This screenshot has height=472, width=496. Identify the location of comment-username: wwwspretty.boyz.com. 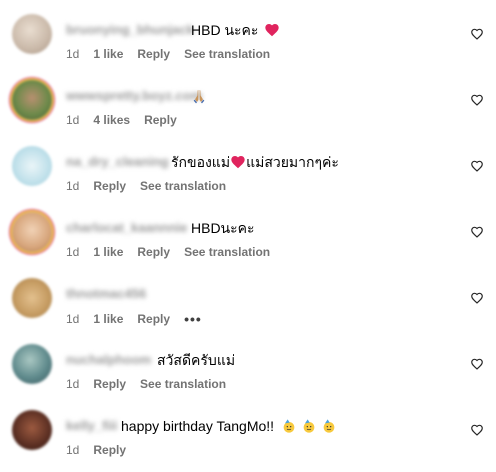
(134, 95).